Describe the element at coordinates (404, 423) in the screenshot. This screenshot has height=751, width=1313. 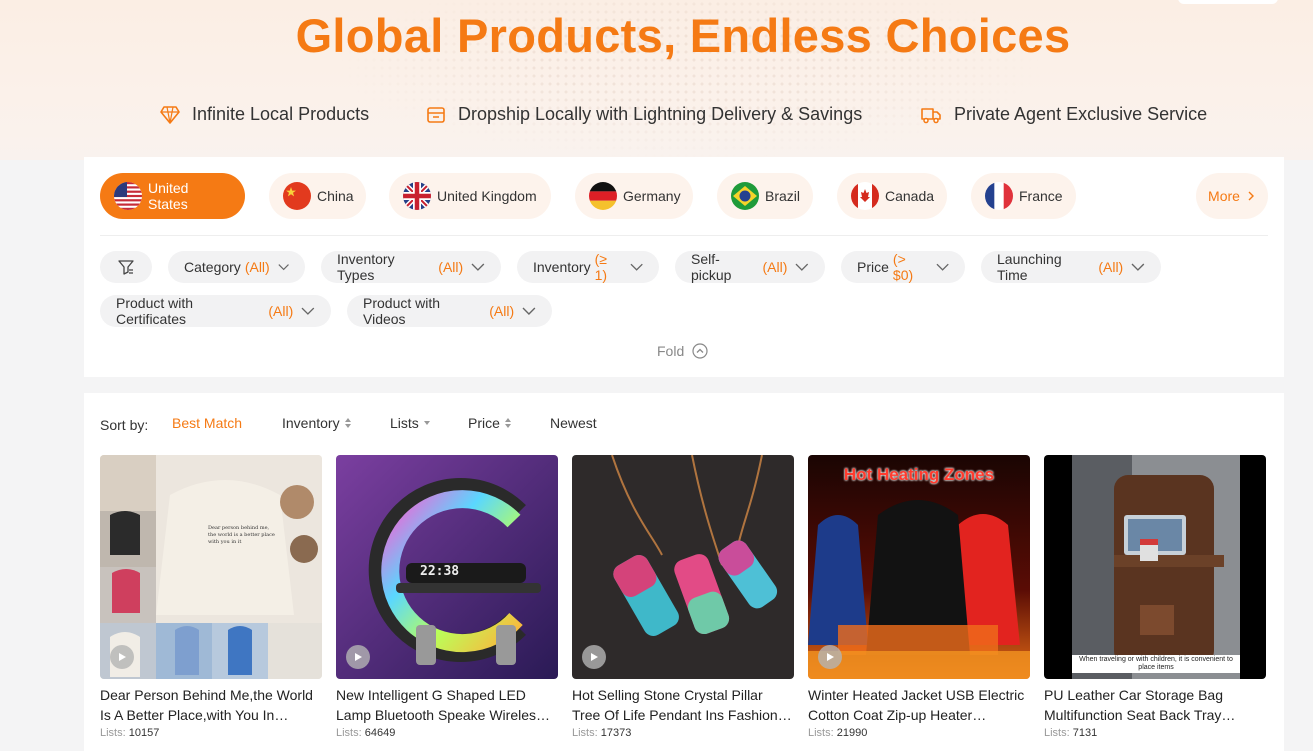
I see `sort-option-label: Lists` at that location.